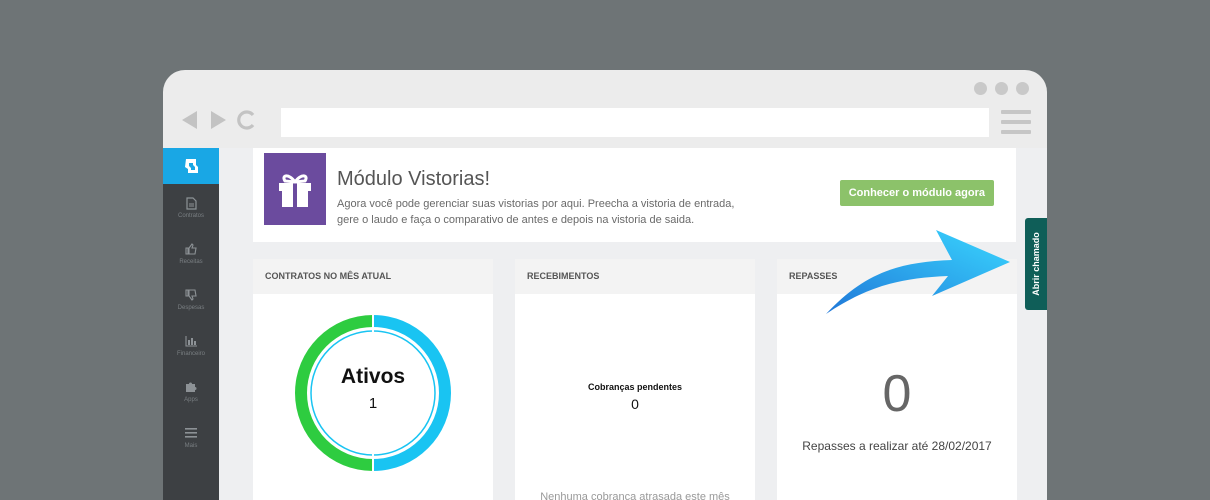 This screenshot has width=1210, height=500. I want to click on sidebar-item-apps: Apps, so click(191, 397).